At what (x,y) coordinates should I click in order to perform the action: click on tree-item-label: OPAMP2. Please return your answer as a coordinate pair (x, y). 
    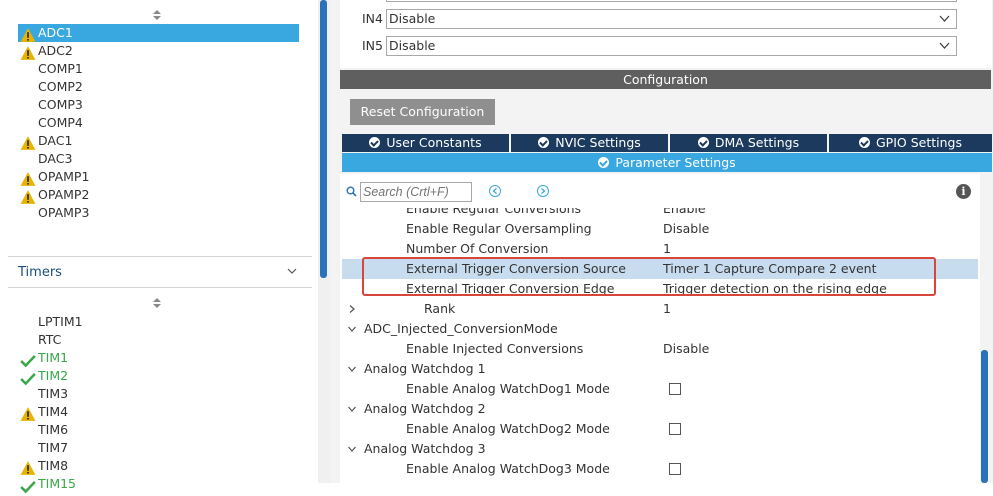
    Looking at the image, I should click on (64, 194).